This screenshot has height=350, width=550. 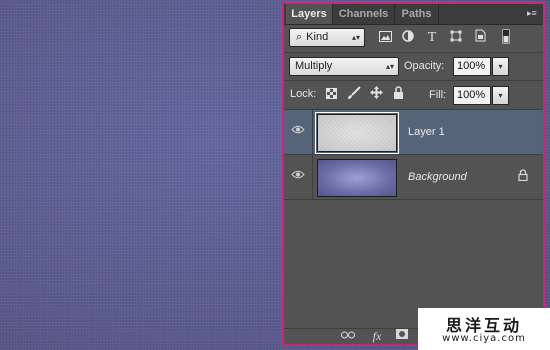 What do you see at coordinates (523, 176) in the screenshot?
I see `layer-lock-icon` at bounding box center [523, 176].